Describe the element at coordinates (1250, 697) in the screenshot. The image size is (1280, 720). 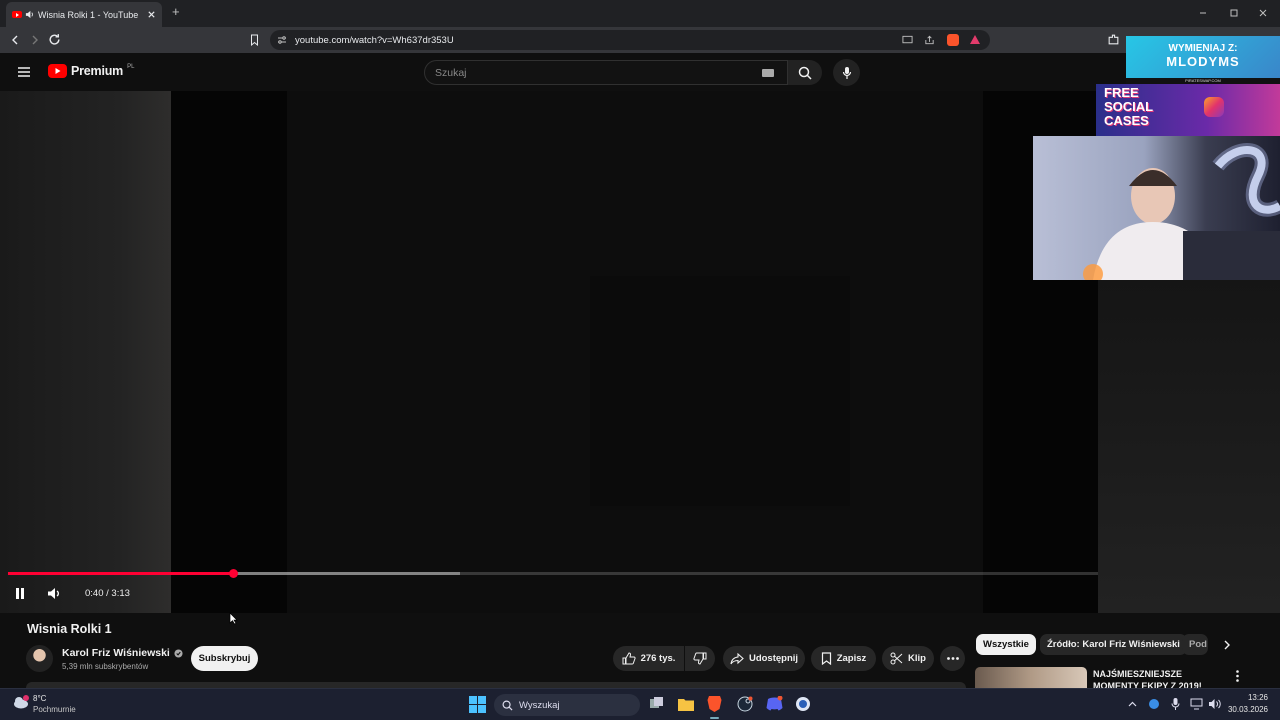
I see `clock-time: 13:26` at that location.